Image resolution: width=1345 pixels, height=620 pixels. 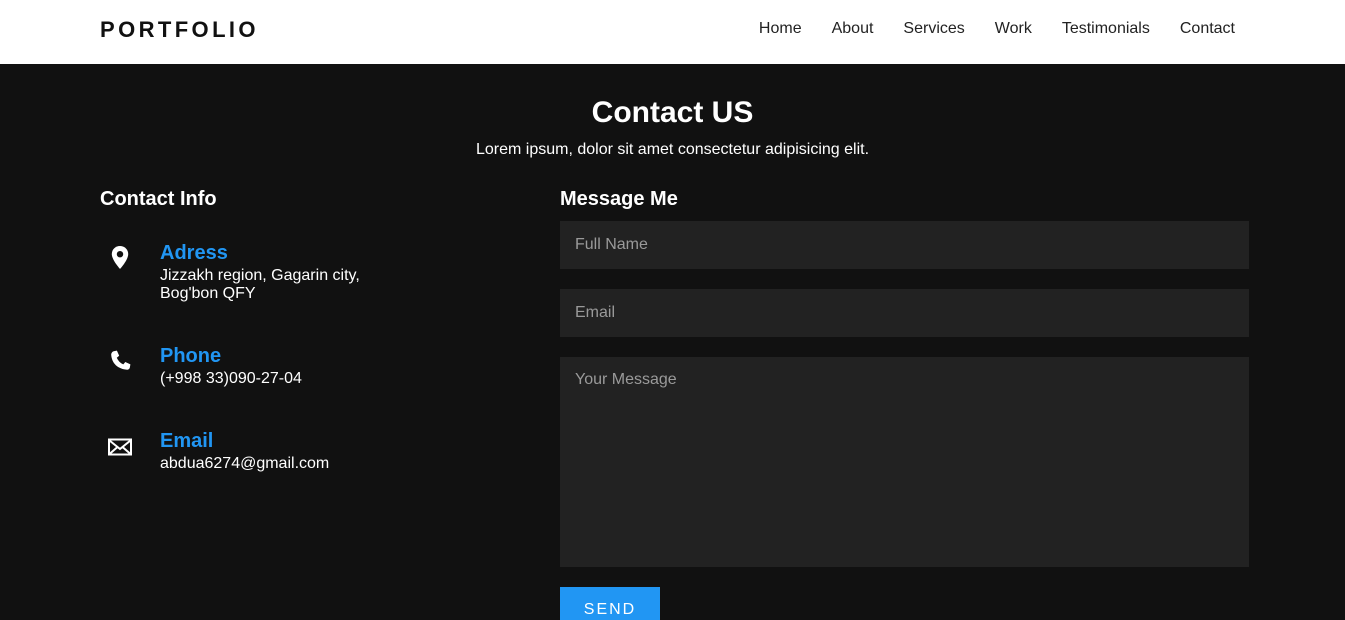 What do you see at coordinates (933, 29) in the screenshot?
I see `nav-services-link: Services` at bounding box center [933, 29].